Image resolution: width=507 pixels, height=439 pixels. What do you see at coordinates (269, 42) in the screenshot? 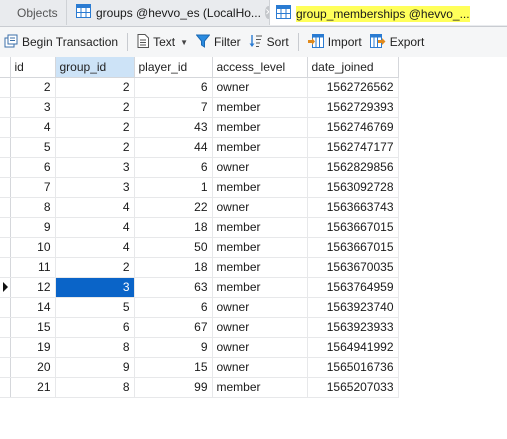
I see `sort-button: Sort` at bounding box center [269, 42].